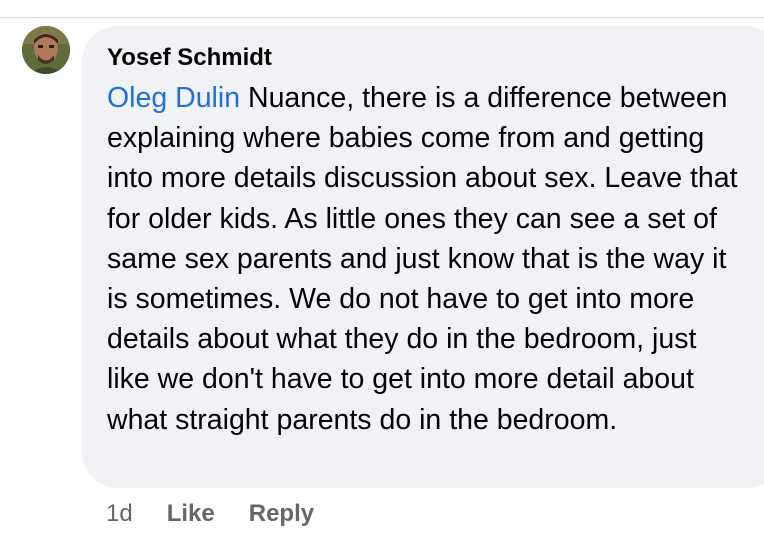 The image size is (764, 542). I want to click on avatar, so click(46, 50).